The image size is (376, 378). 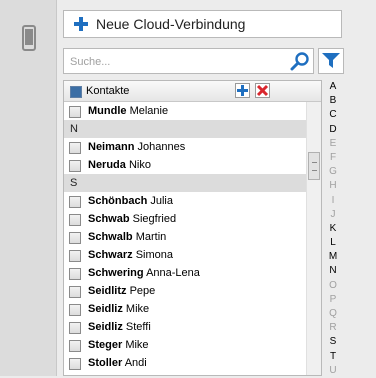 I want to click on index-letter: I, so click(x=333, y=201).